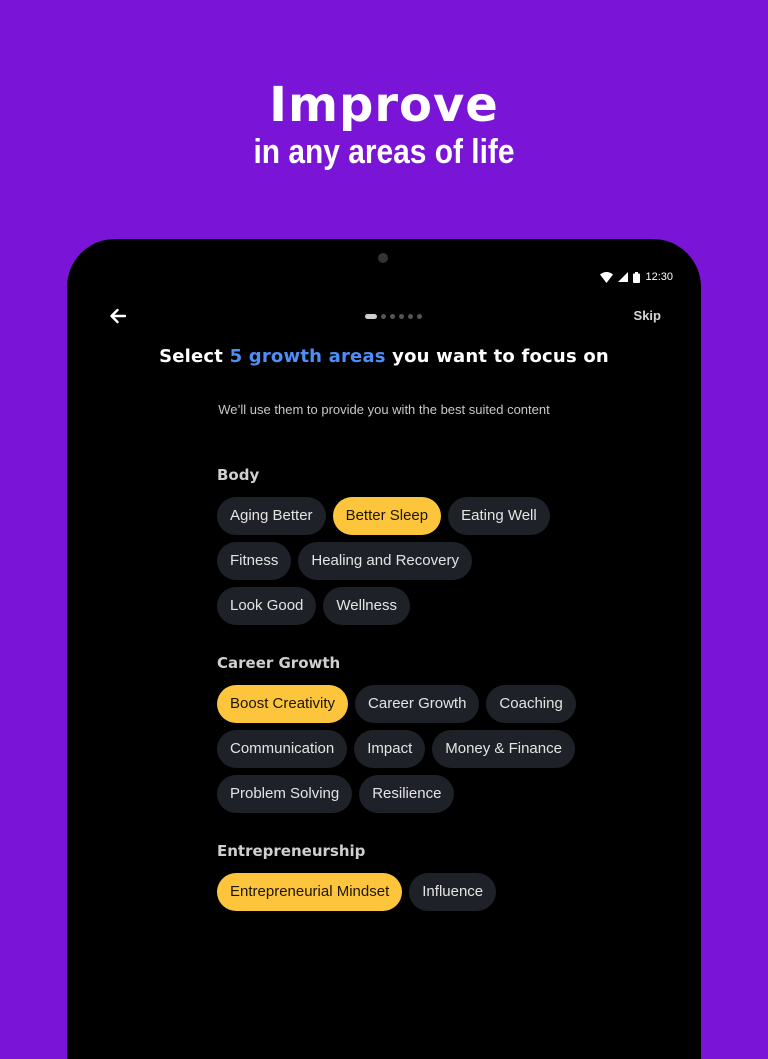 This screenshot has width=768, height=1059. What do you see at coordinates (371, 316) in the screenshot?
I see `page-dot-active` at bounding box center [371, 316].